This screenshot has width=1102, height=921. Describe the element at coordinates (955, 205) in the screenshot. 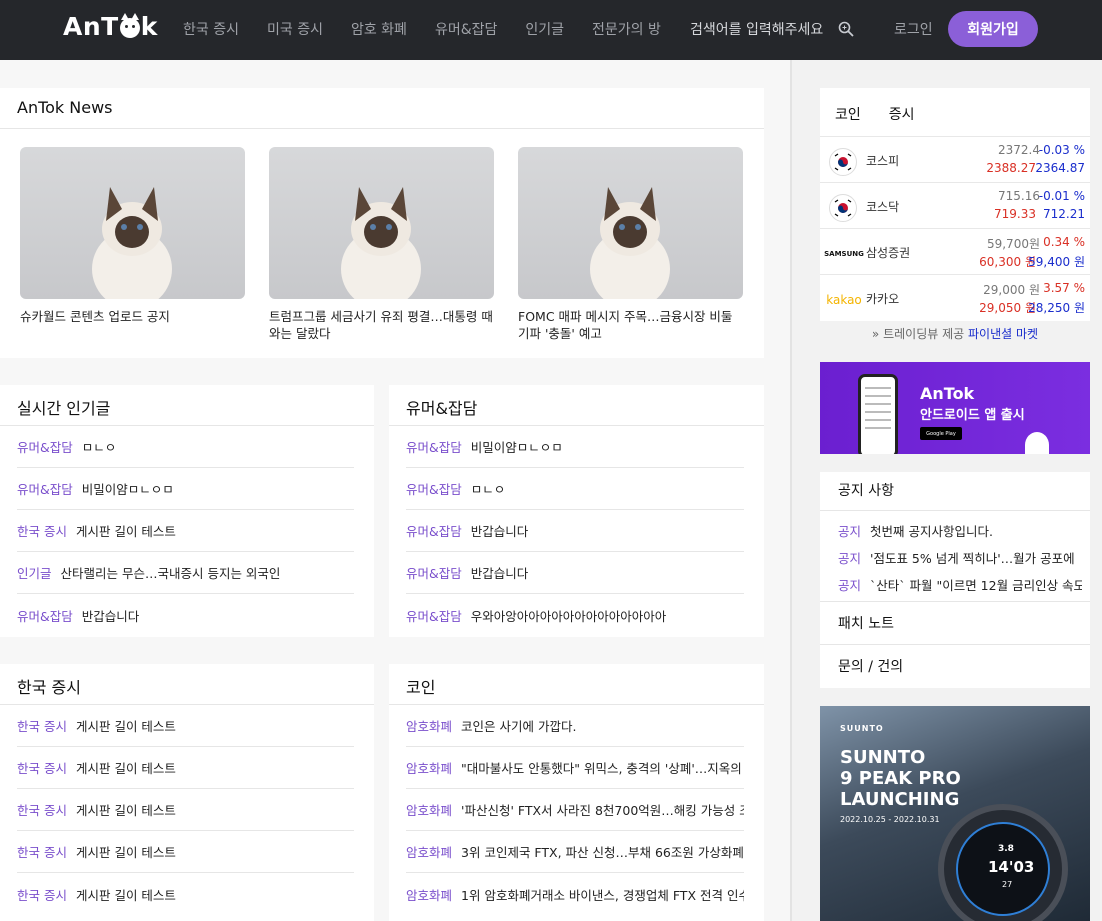

I see `ticker-row: 코스닥 715.16 -0.01 % 719.33 712.21` at that location.